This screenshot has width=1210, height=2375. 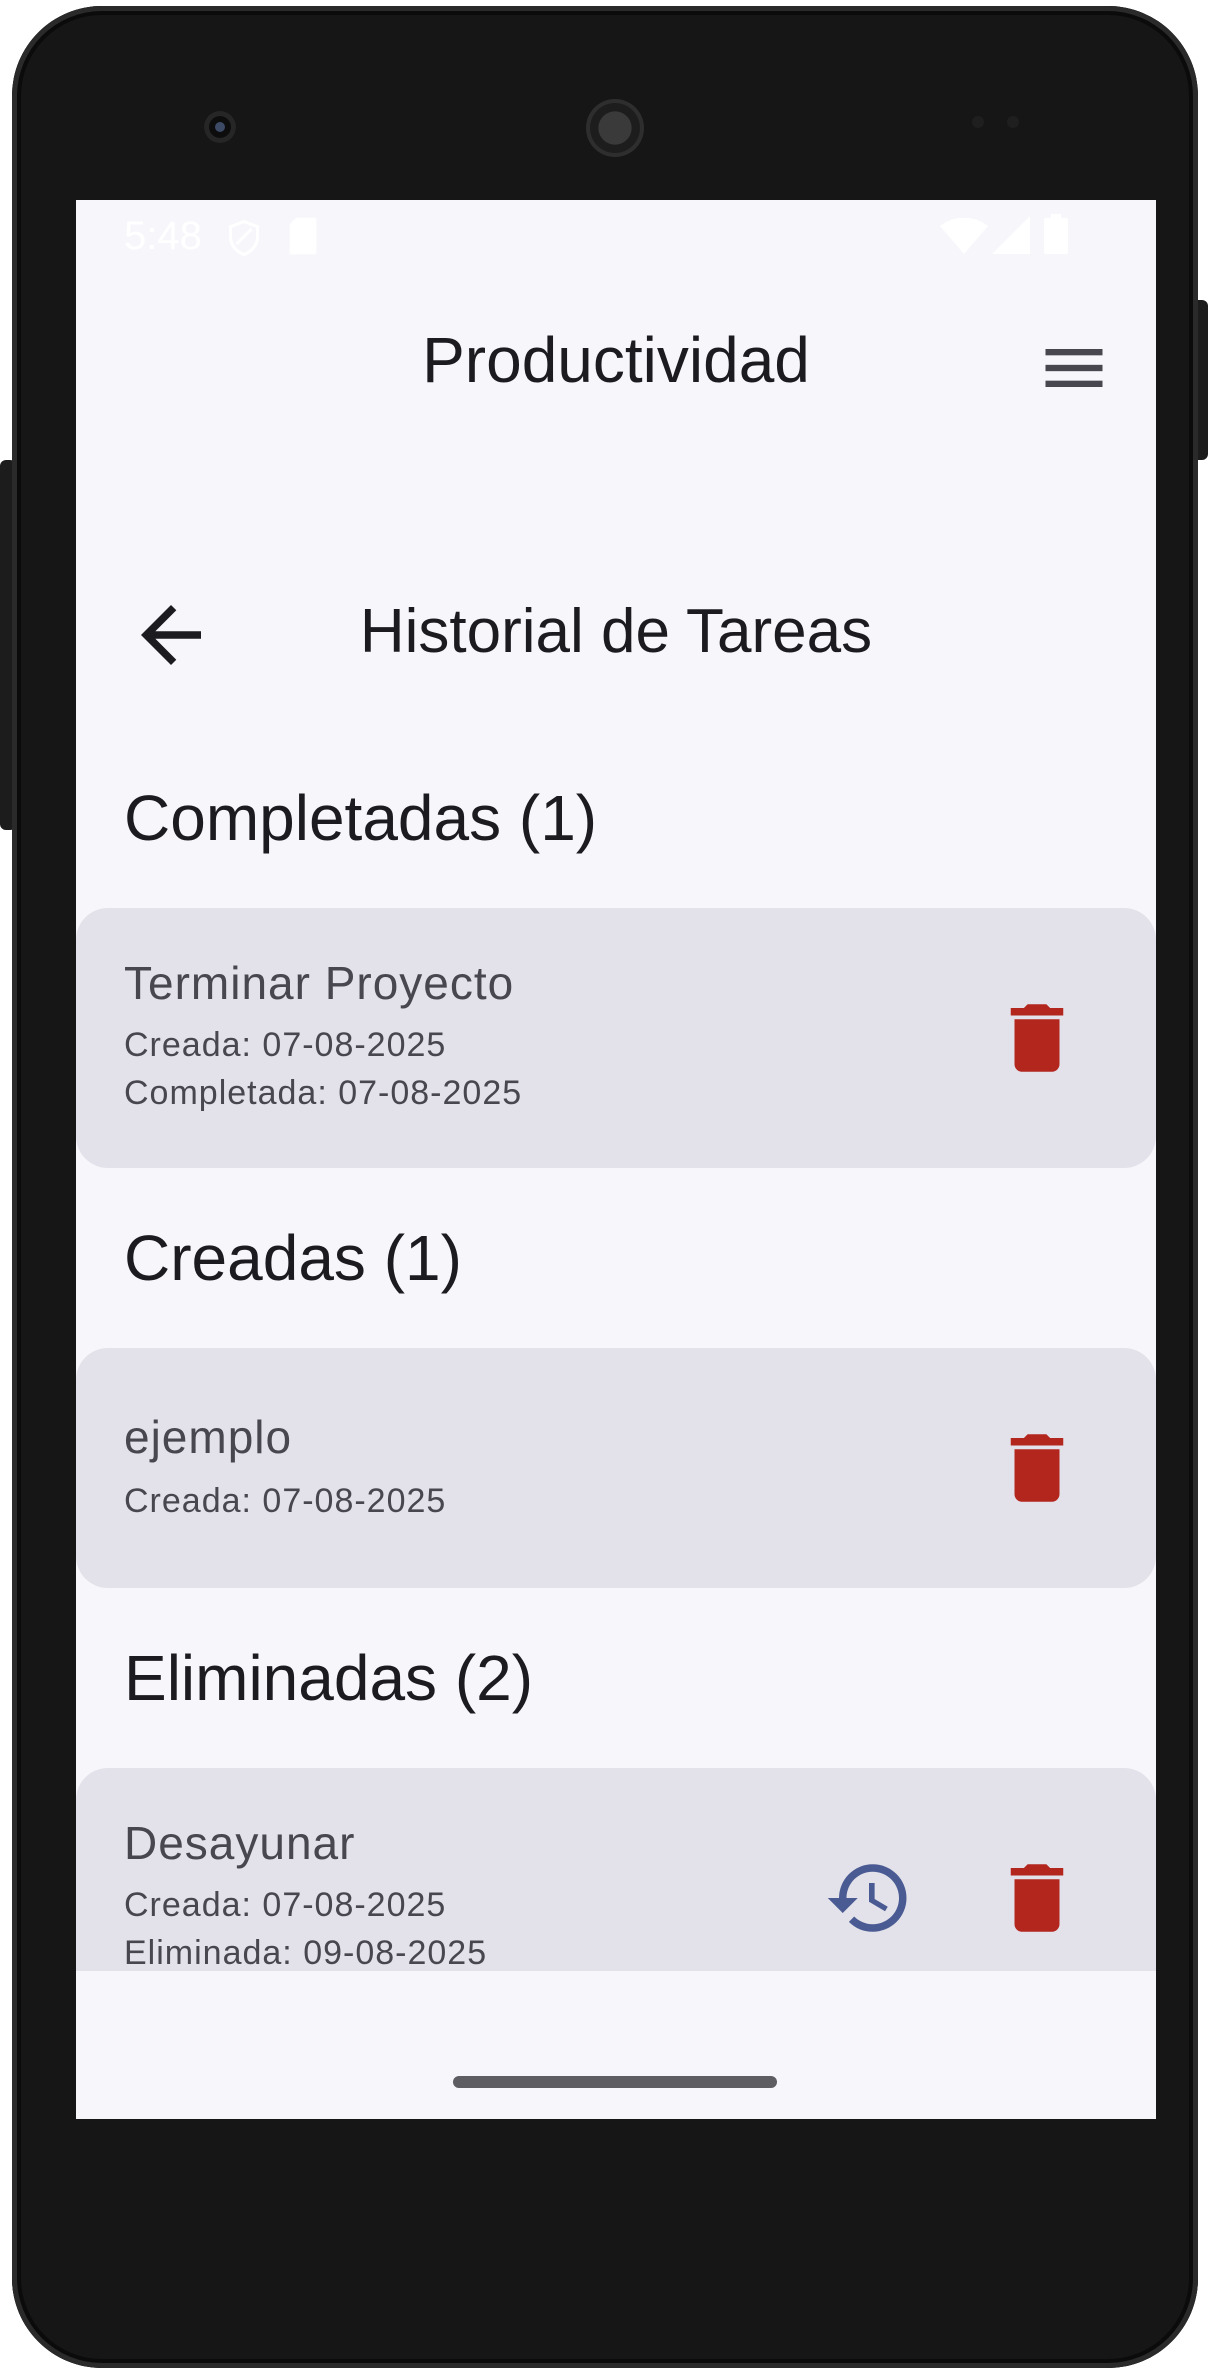 What do you see at coordinates (964, 236) in the screenshot?
I see `wifi-icon` at bounding box center [964, 236].